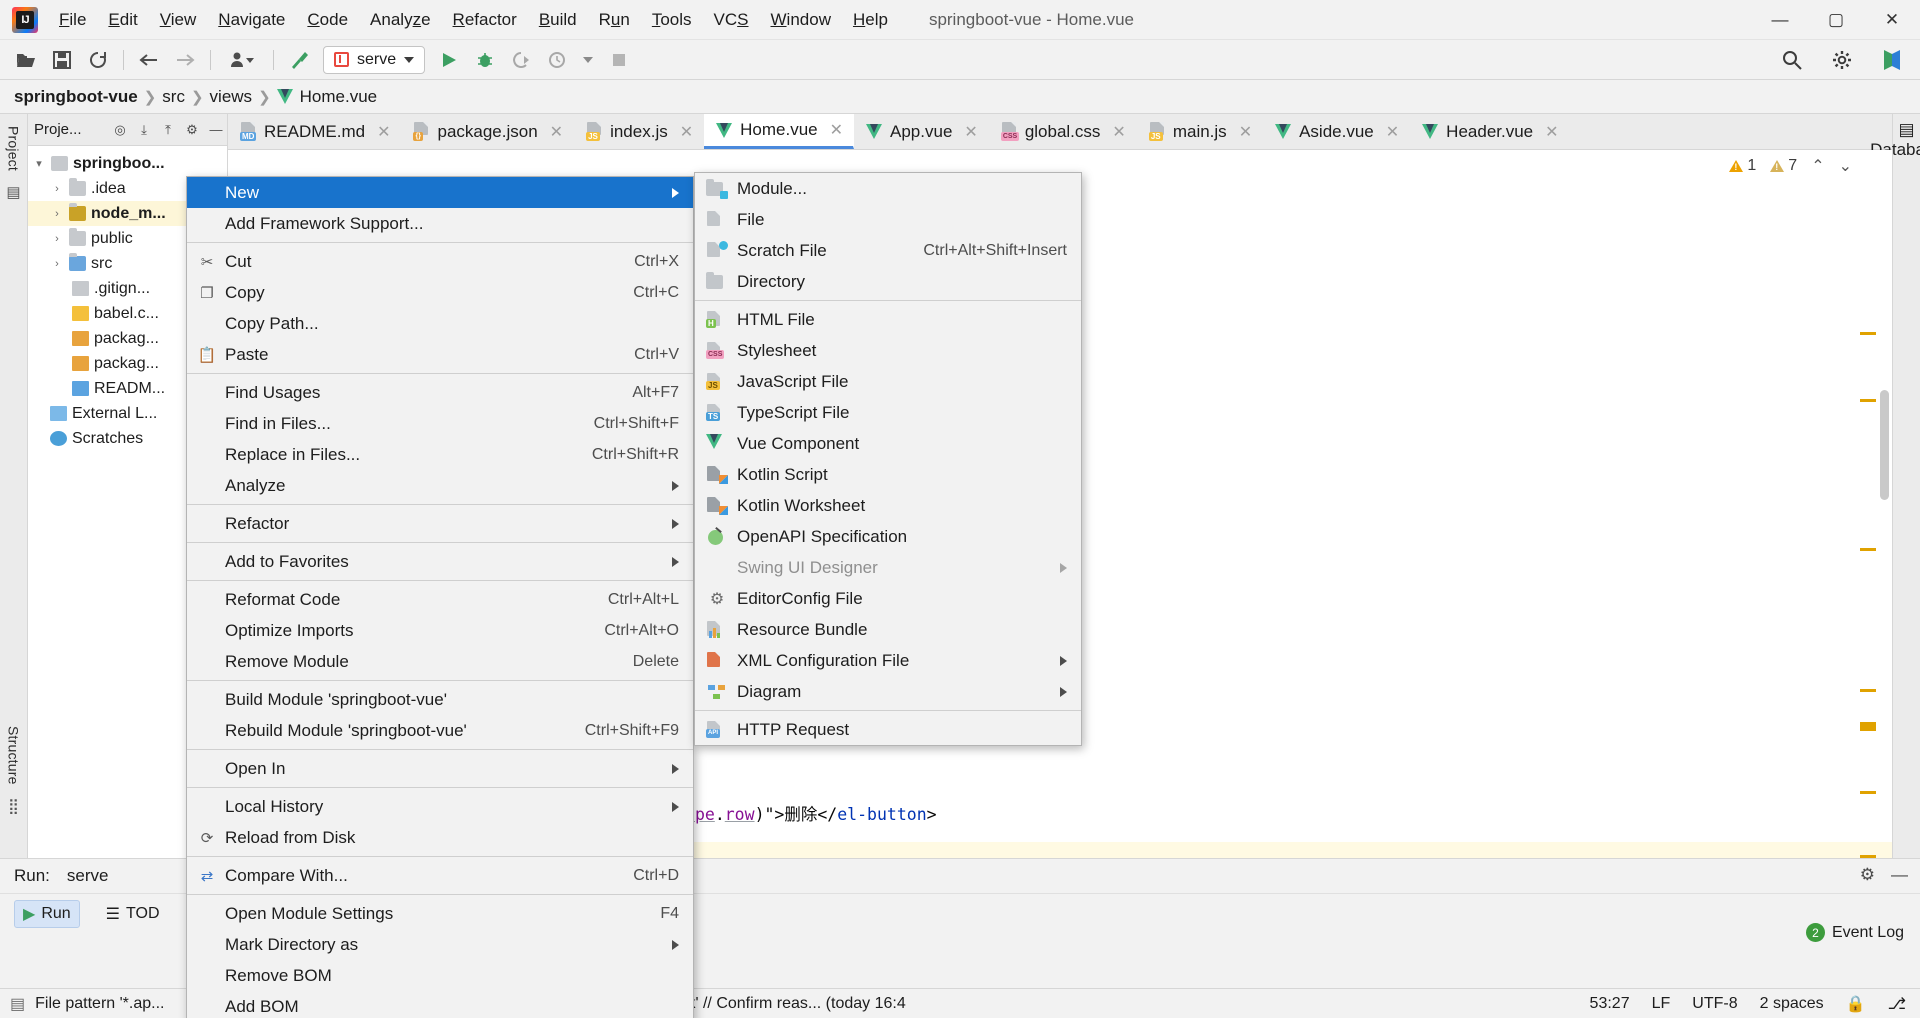  I want to click on context-menu-item-open-in: Open In, so click(440, 768).